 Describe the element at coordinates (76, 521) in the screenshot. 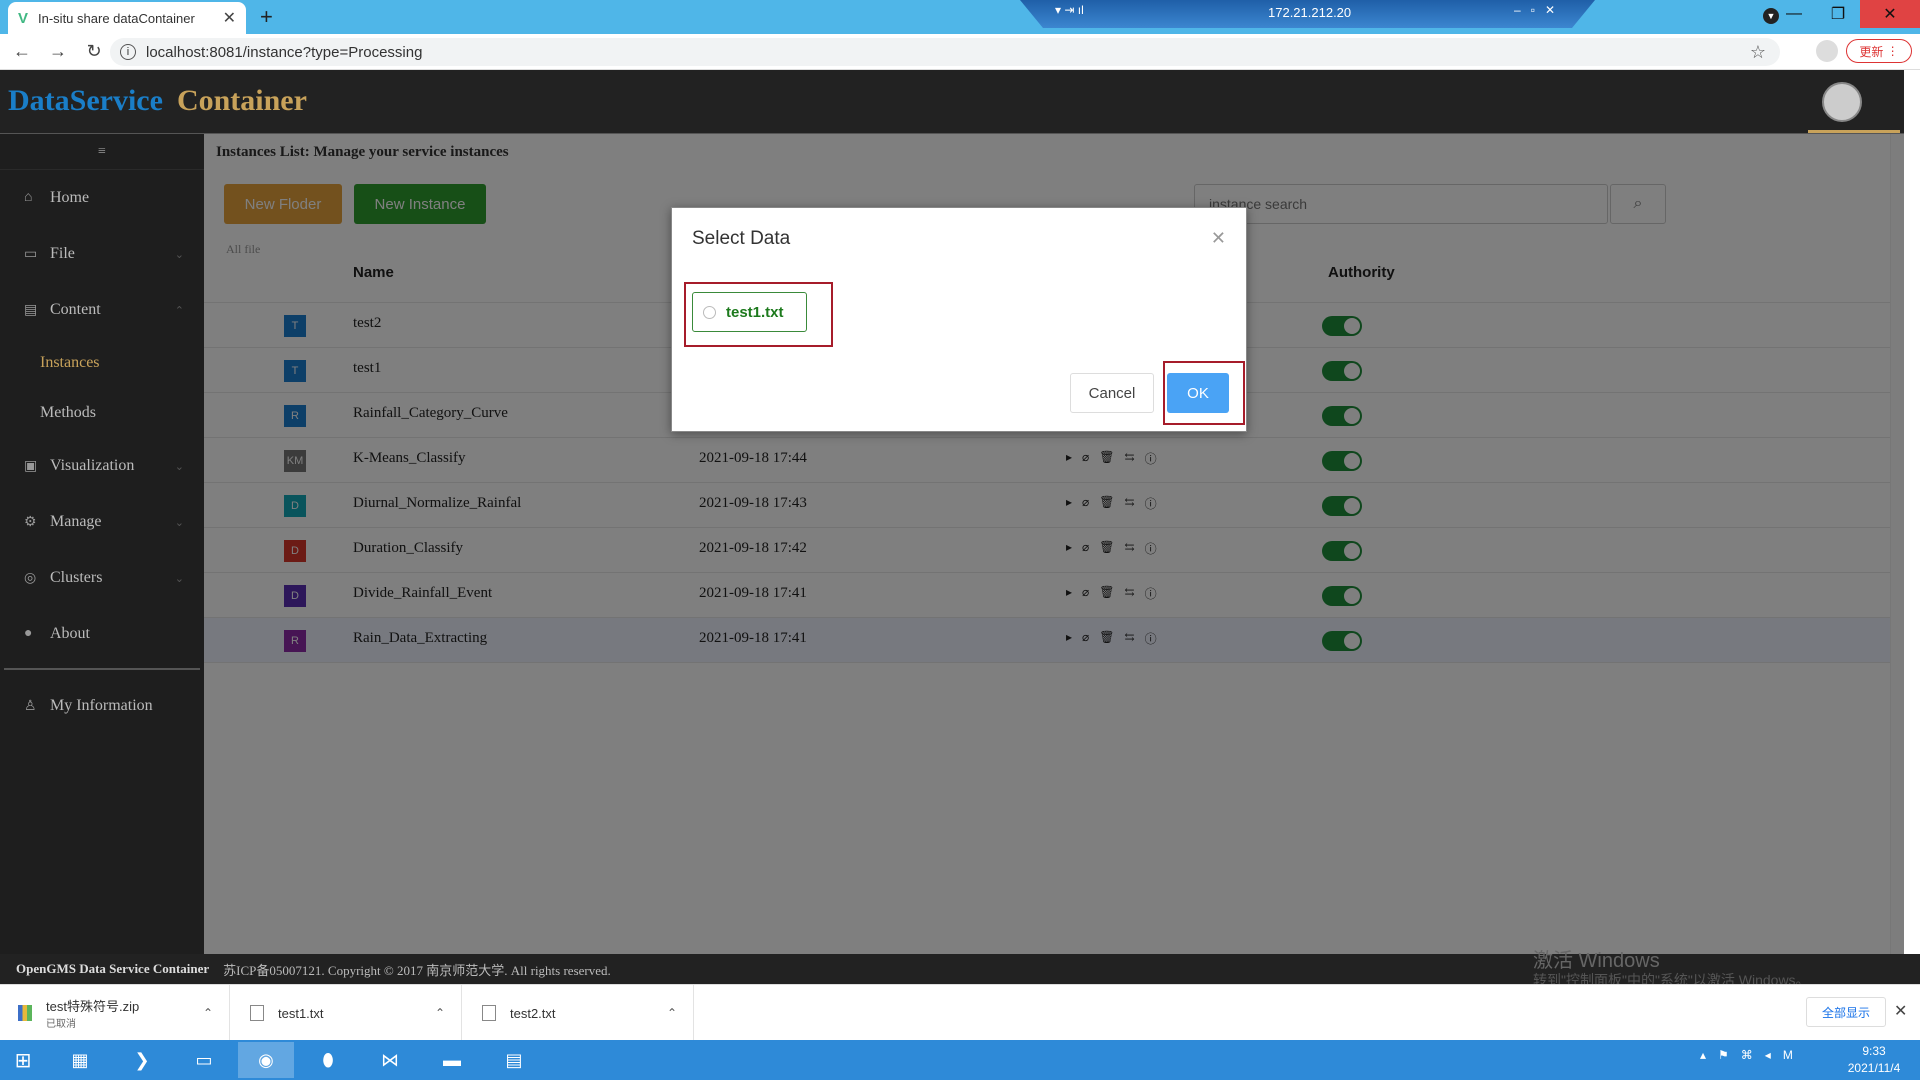

I see `sidebar-item-label: Manage` at that location.